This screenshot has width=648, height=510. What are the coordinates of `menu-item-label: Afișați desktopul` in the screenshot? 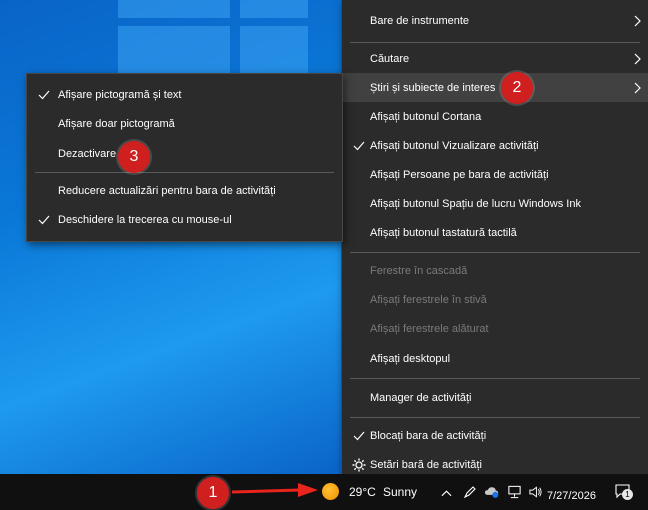 It's located at (410, 358).